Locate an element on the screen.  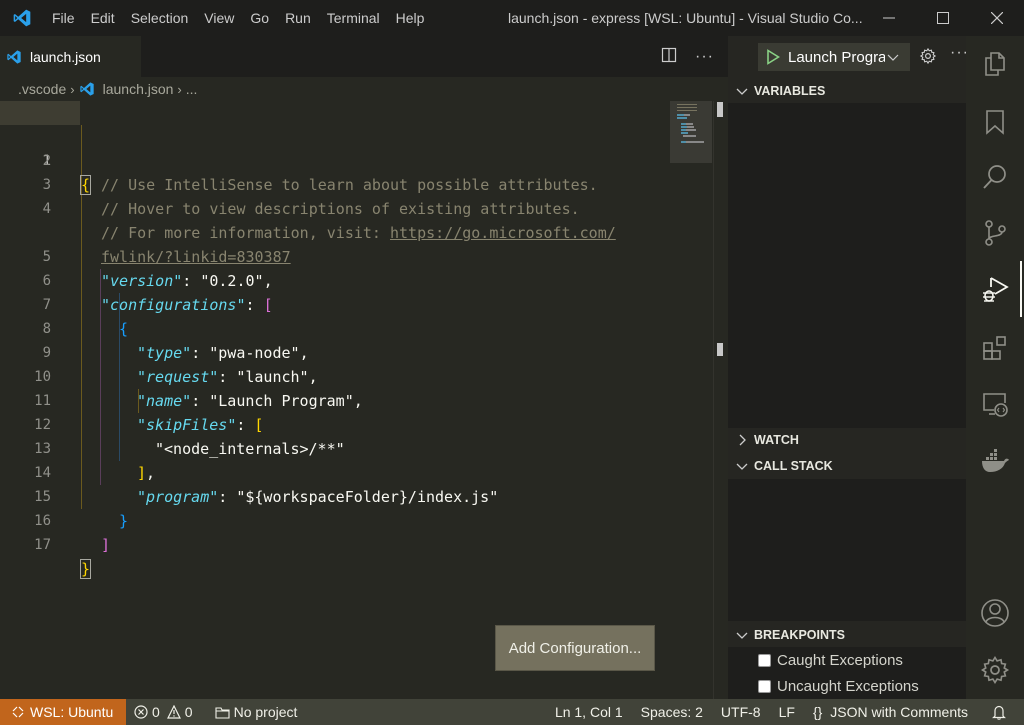
minimize-button is located at coordinates (889, 18).